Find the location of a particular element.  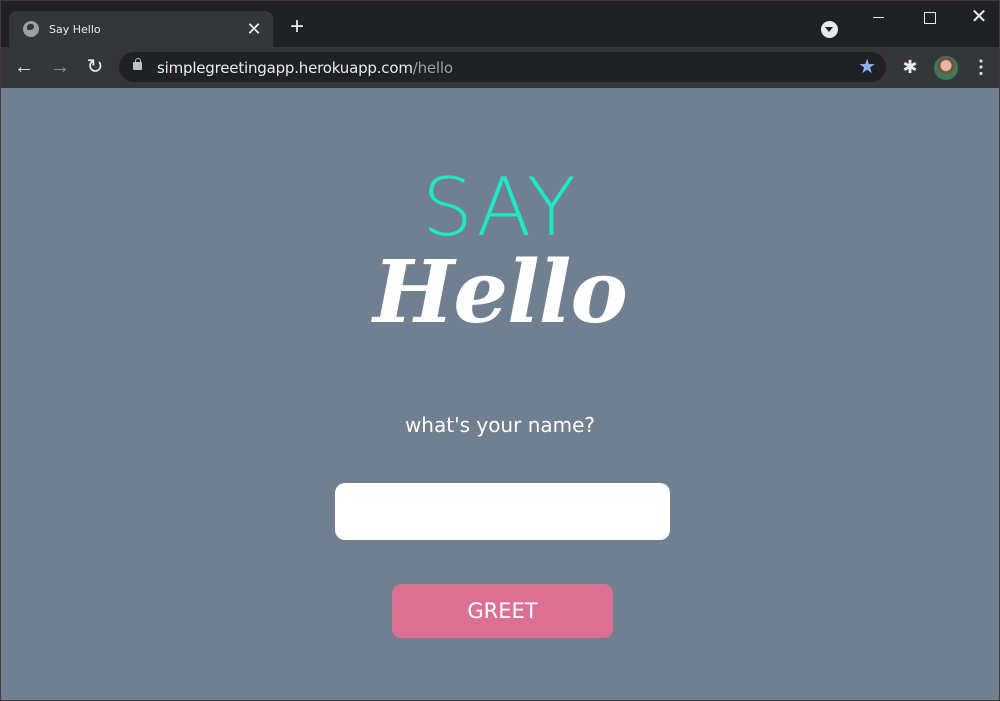

address-bar: simplegreetingapp.herokuapp.com/hello ★ is located at coordinates (502, 67).